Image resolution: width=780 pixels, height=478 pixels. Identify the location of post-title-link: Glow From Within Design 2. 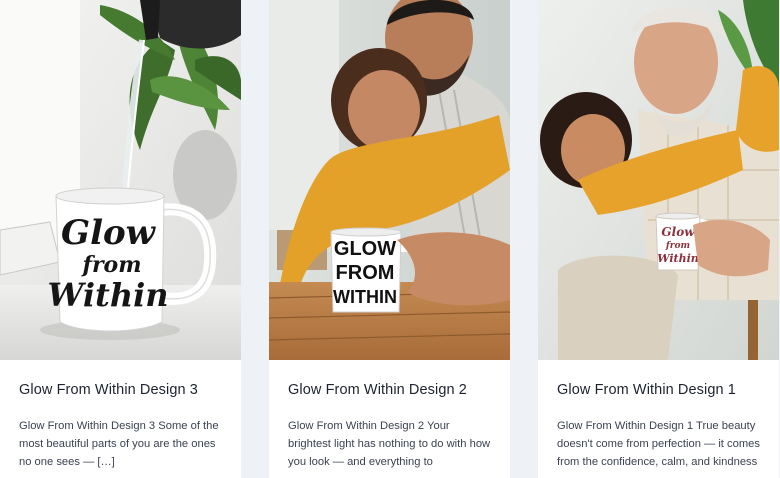
(389, 390).